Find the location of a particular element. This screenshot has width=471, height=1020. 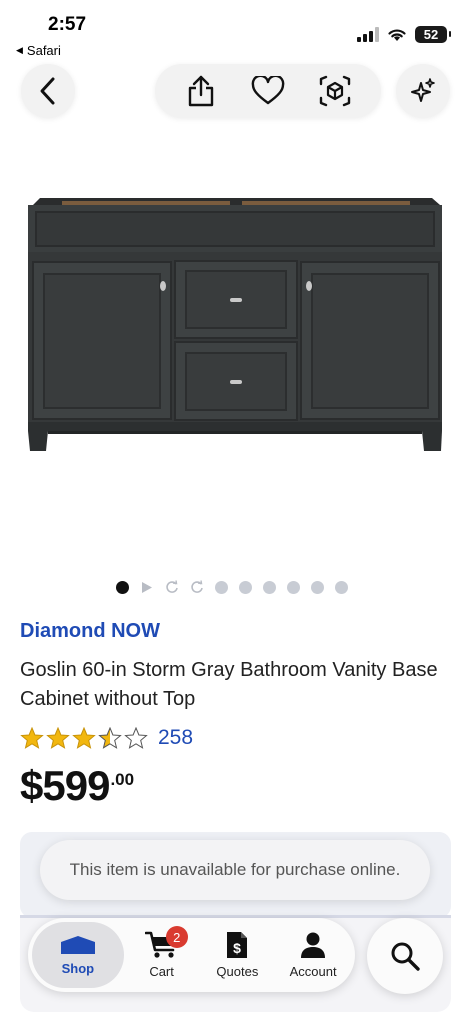

sparkles-icon is located at coordinates (423, 90).